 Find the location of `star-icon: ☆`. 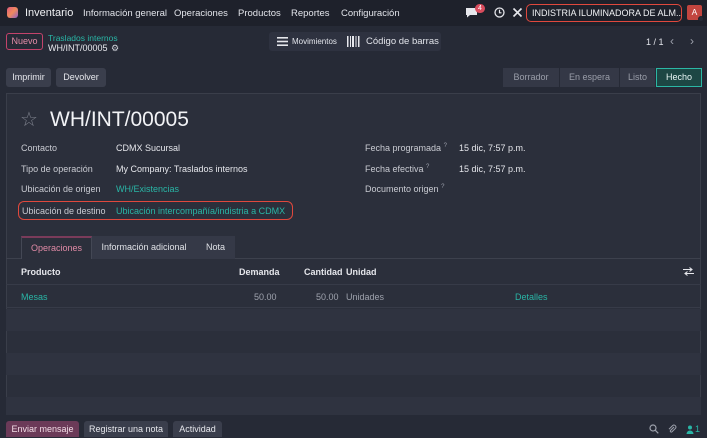

star-icon: ☆ is located at coordinates (29, 119).